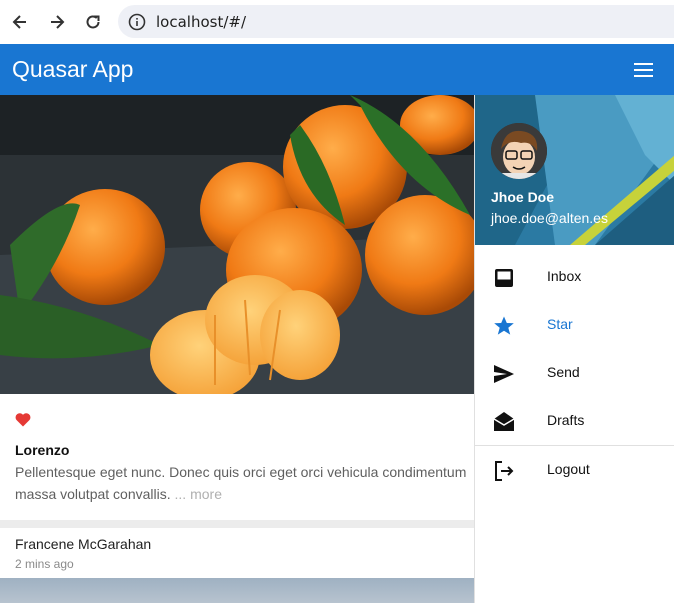 This screenshot has height=603, width=674. Describe the element at coordinates (645, 69) in the screenshot. I see `menu-icon` at that location.